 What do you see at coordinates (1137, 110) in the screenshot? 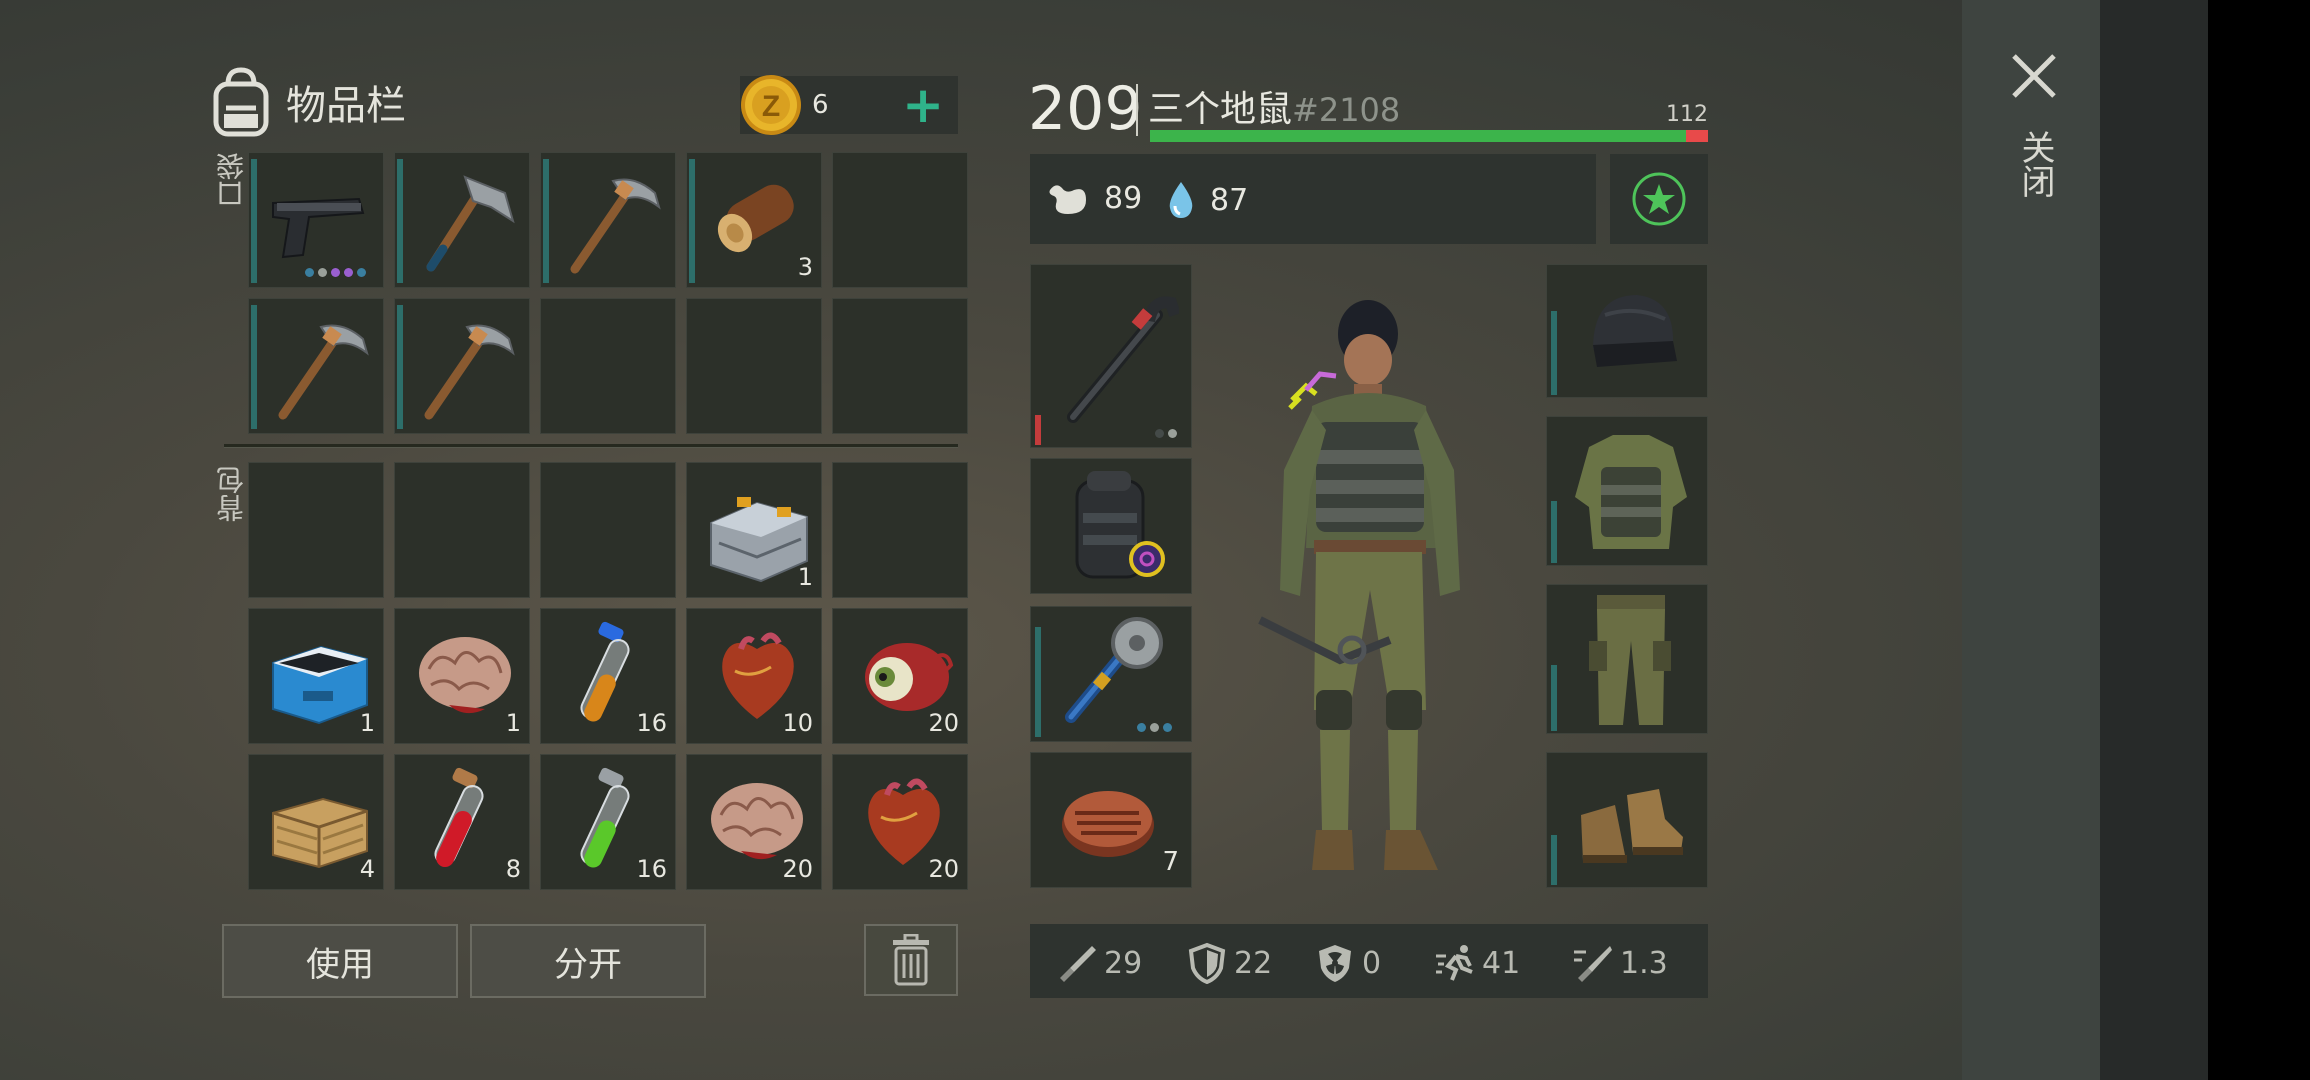
I see `level-separator` at bounding box center [1137, 110].